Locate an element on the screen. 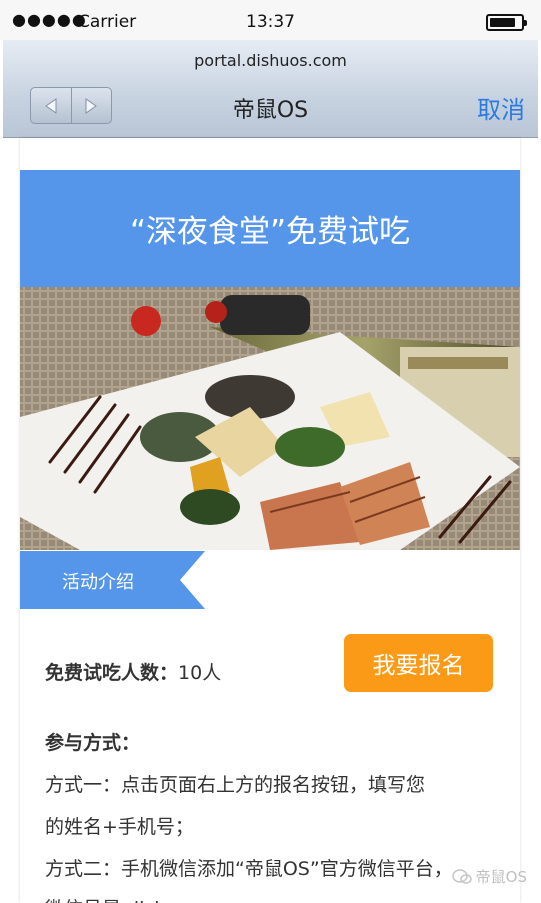 The height and width of the screenshot is (903, 541). url-bar: portal.dishuos.com is located at coordinates (270, 60).